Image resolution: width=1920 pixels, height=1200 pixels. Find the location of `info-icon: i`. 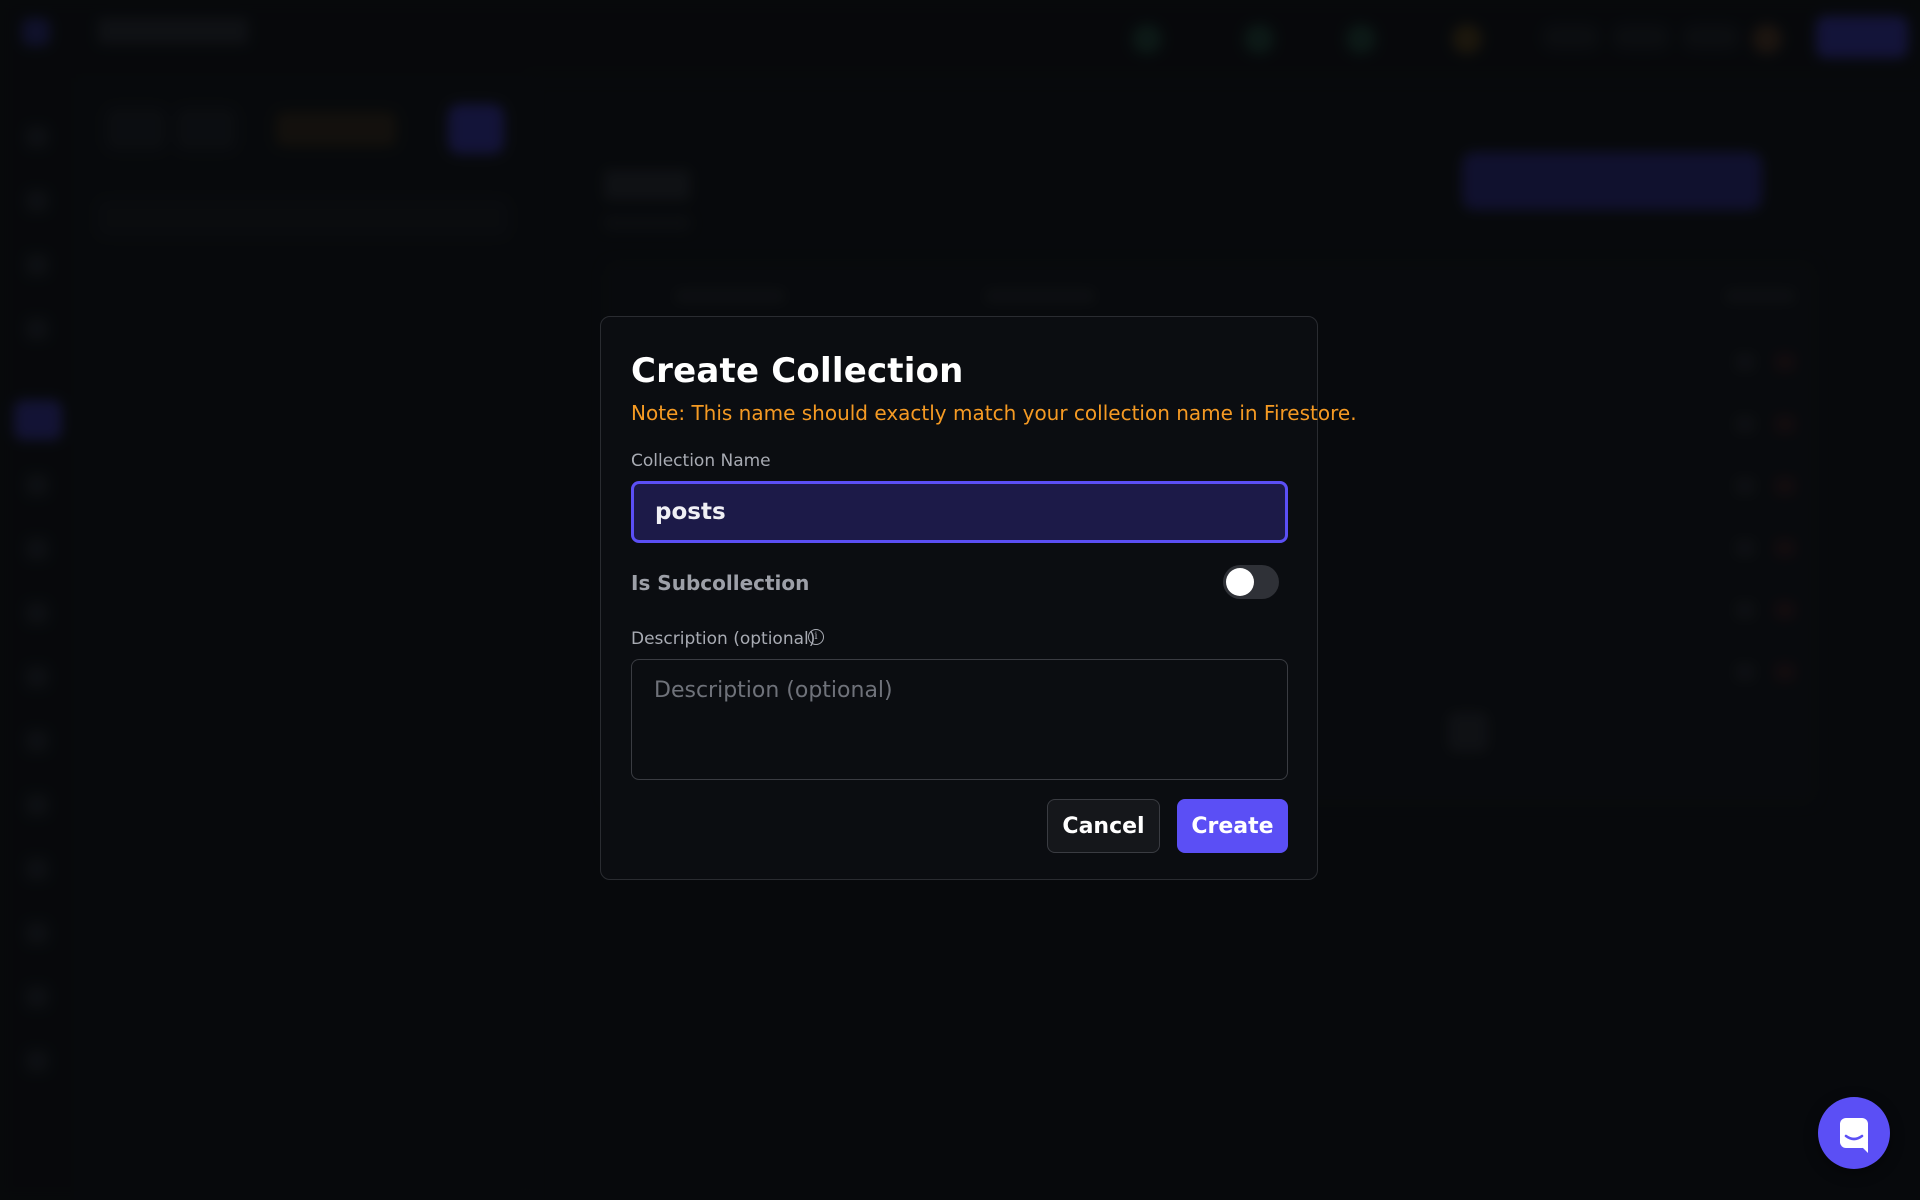

info-icon: i is located at coordinates (816, 637).